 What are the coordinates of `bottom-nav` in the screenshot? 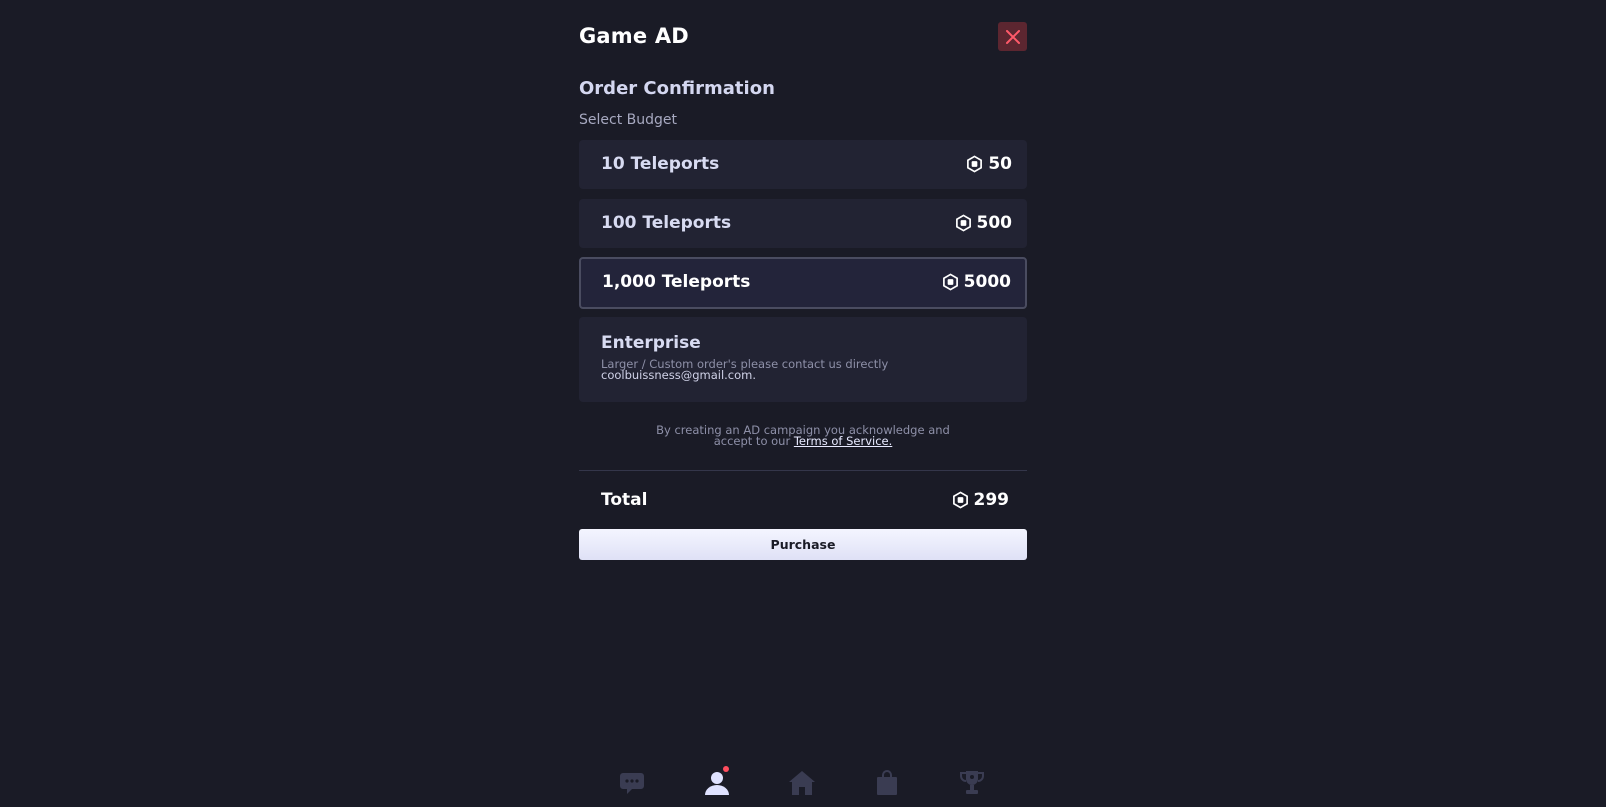 It's located at (802, 782).